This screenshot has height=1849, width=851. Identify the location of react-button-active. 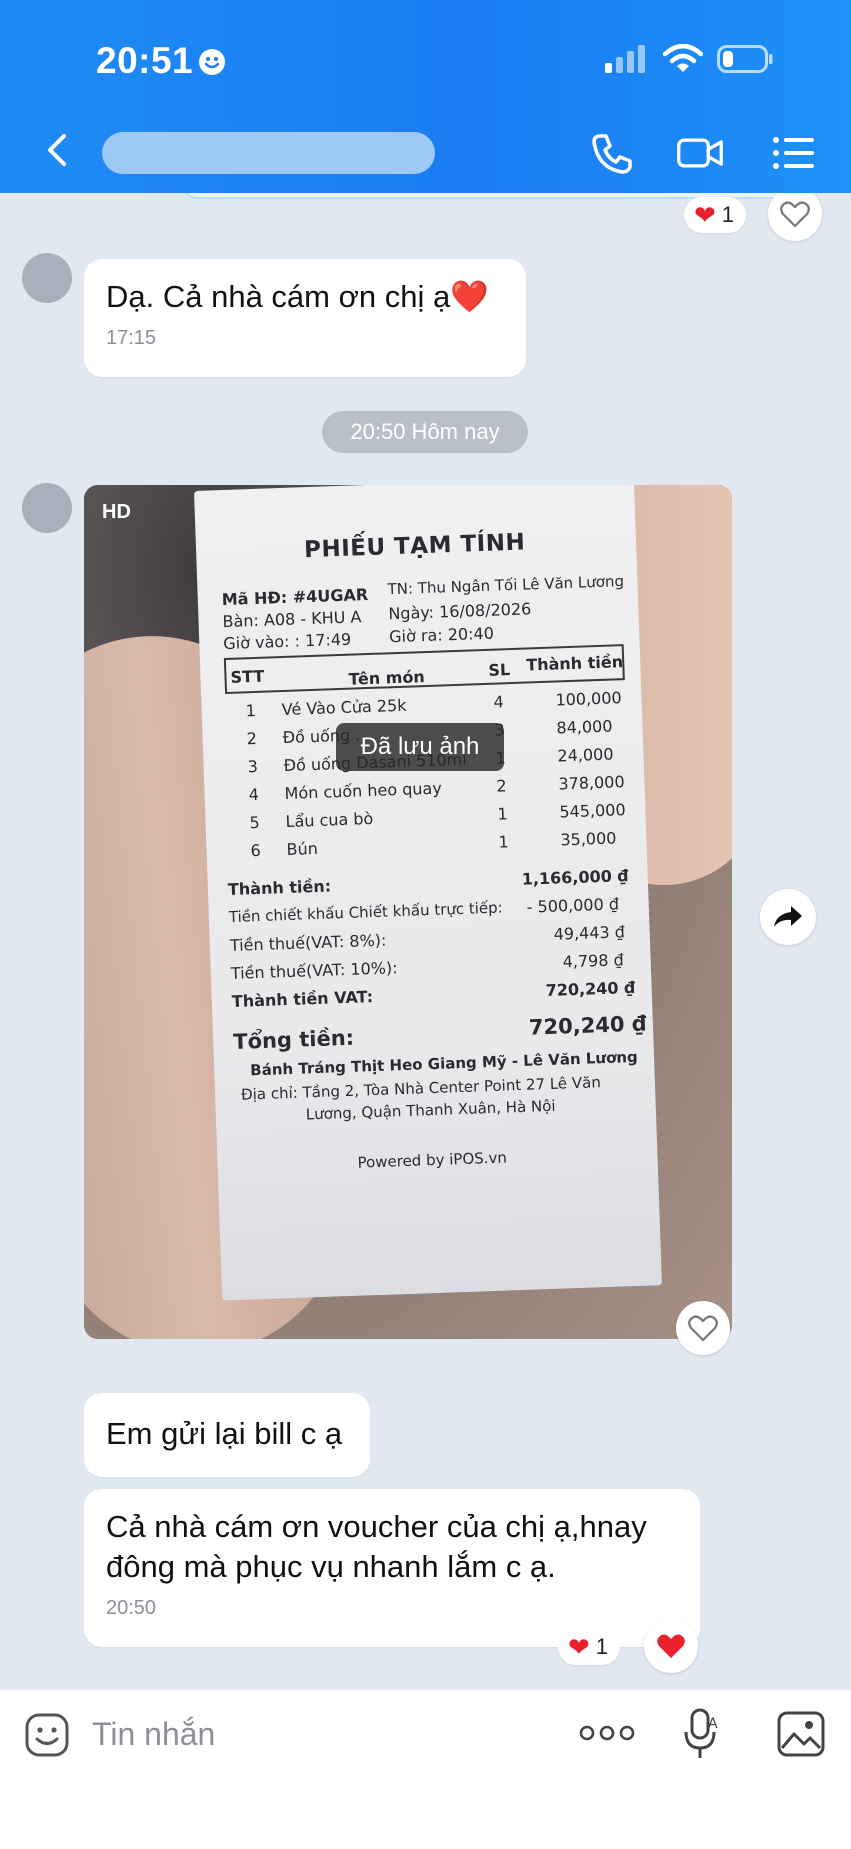
(671, 1646).